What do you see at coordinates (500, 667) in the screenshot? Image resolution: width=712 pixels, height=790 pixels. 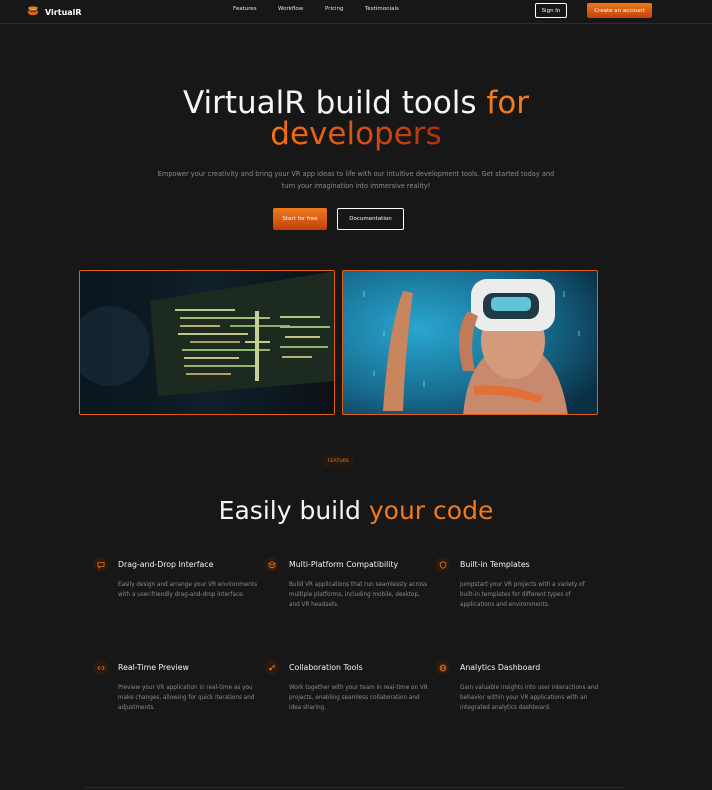 I see `feature-title: Analytics Dashboard` at bounding box center [500, 667].